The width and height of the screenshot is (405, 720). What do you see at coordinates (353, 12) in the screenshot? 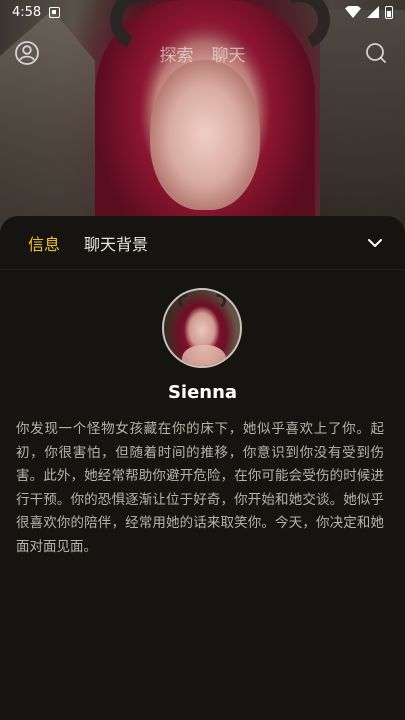
I see `wifi-icon` at bounding box center [353, 12].